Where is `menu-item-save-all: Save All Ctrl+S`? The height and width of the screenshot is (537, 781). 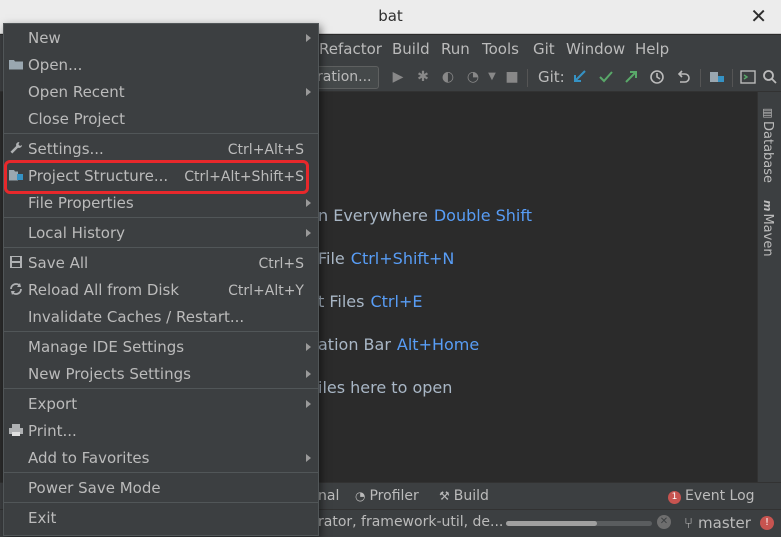 menu-item-save-all: Save All Ctrl+S is located at coordinates (161, 264).